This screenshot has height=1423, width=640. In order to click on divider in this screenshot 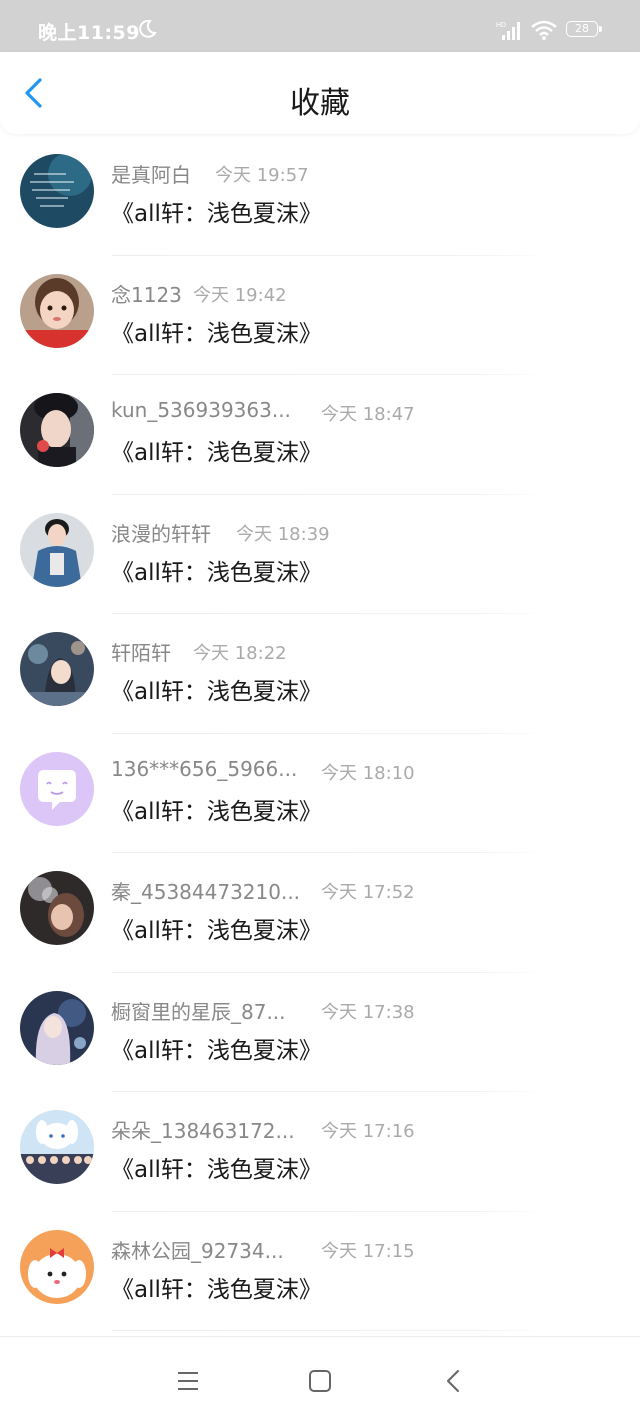, I will do `click(330, 1330)`.